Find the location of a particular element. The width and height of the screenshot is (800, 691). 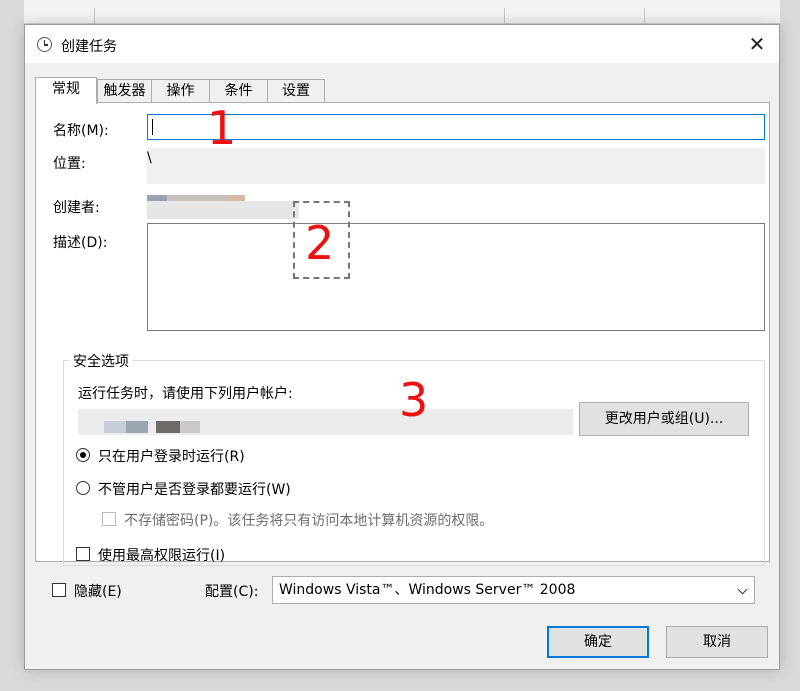

text-caret is located at coordinates (152, 127).